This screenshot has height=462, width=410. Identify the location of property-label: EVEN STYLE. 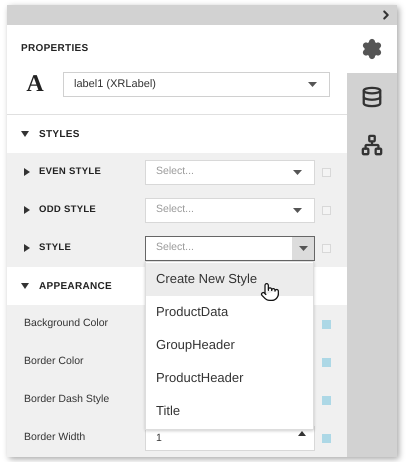
(70, 171).